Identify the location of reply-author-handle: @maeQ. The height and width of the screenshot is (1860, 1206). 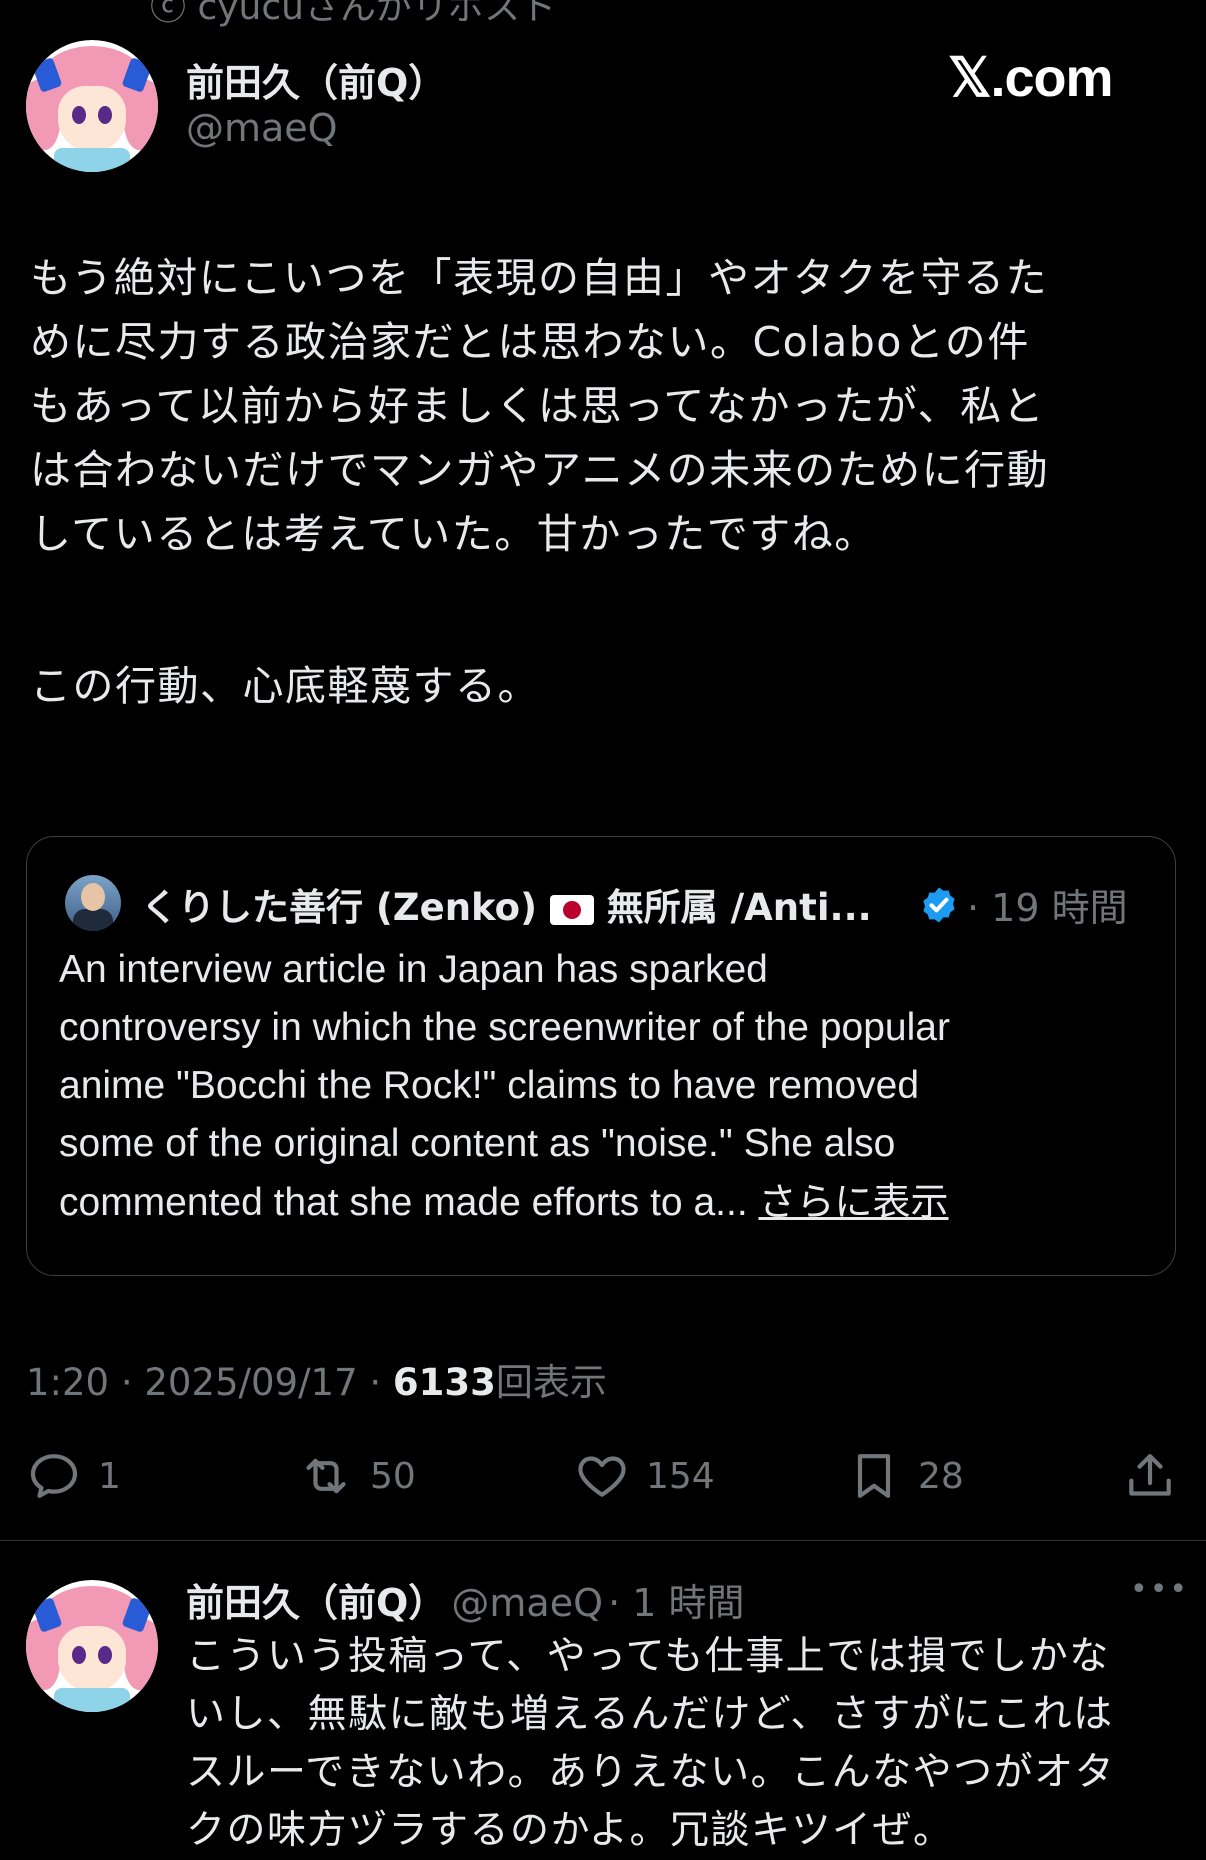
(527, 1603).